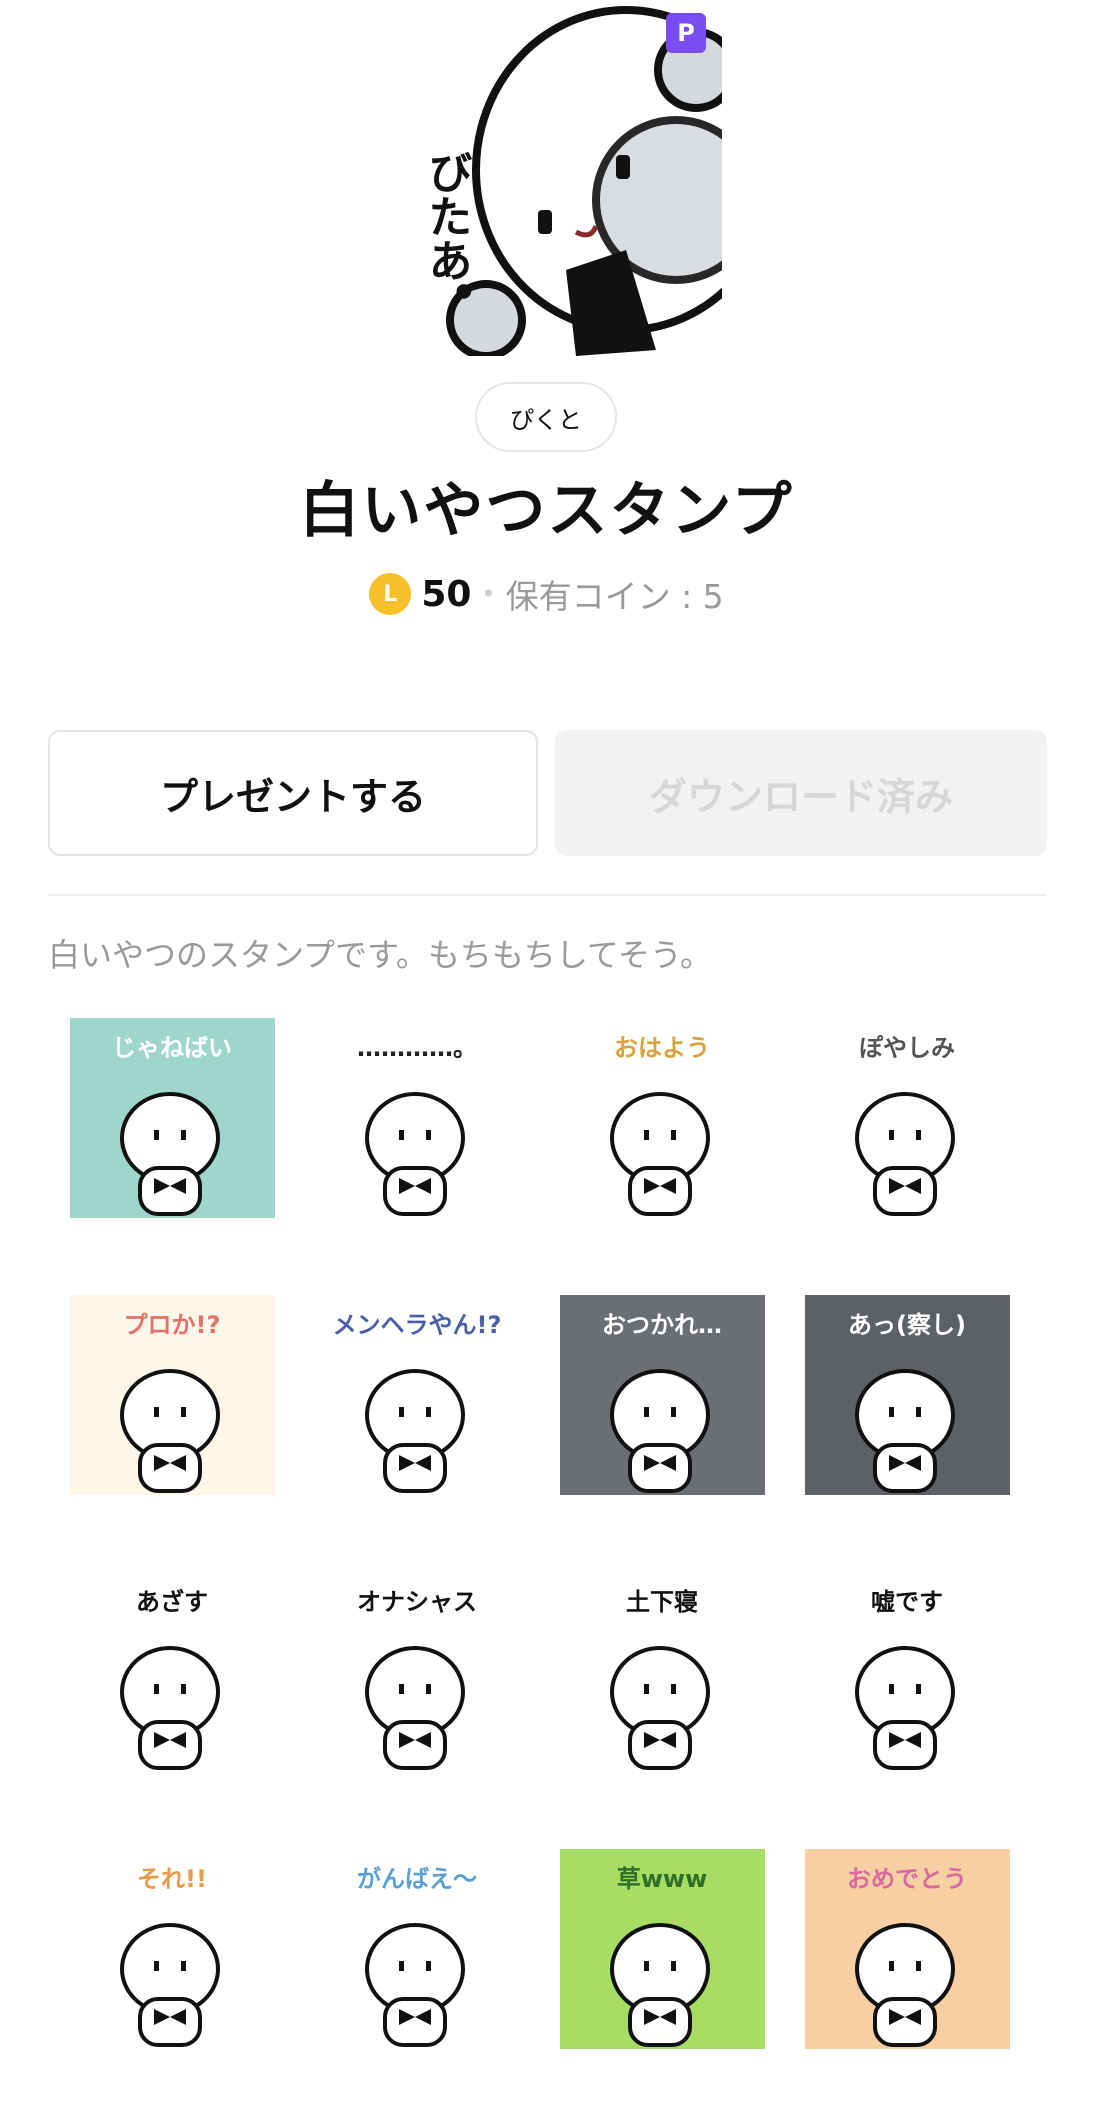 The height and width of the screenshot is (2126, 1093). Describe the element at coordinates (907, 1879) in the screenshot. I see `sticker-caption: おめでとう` at that location.